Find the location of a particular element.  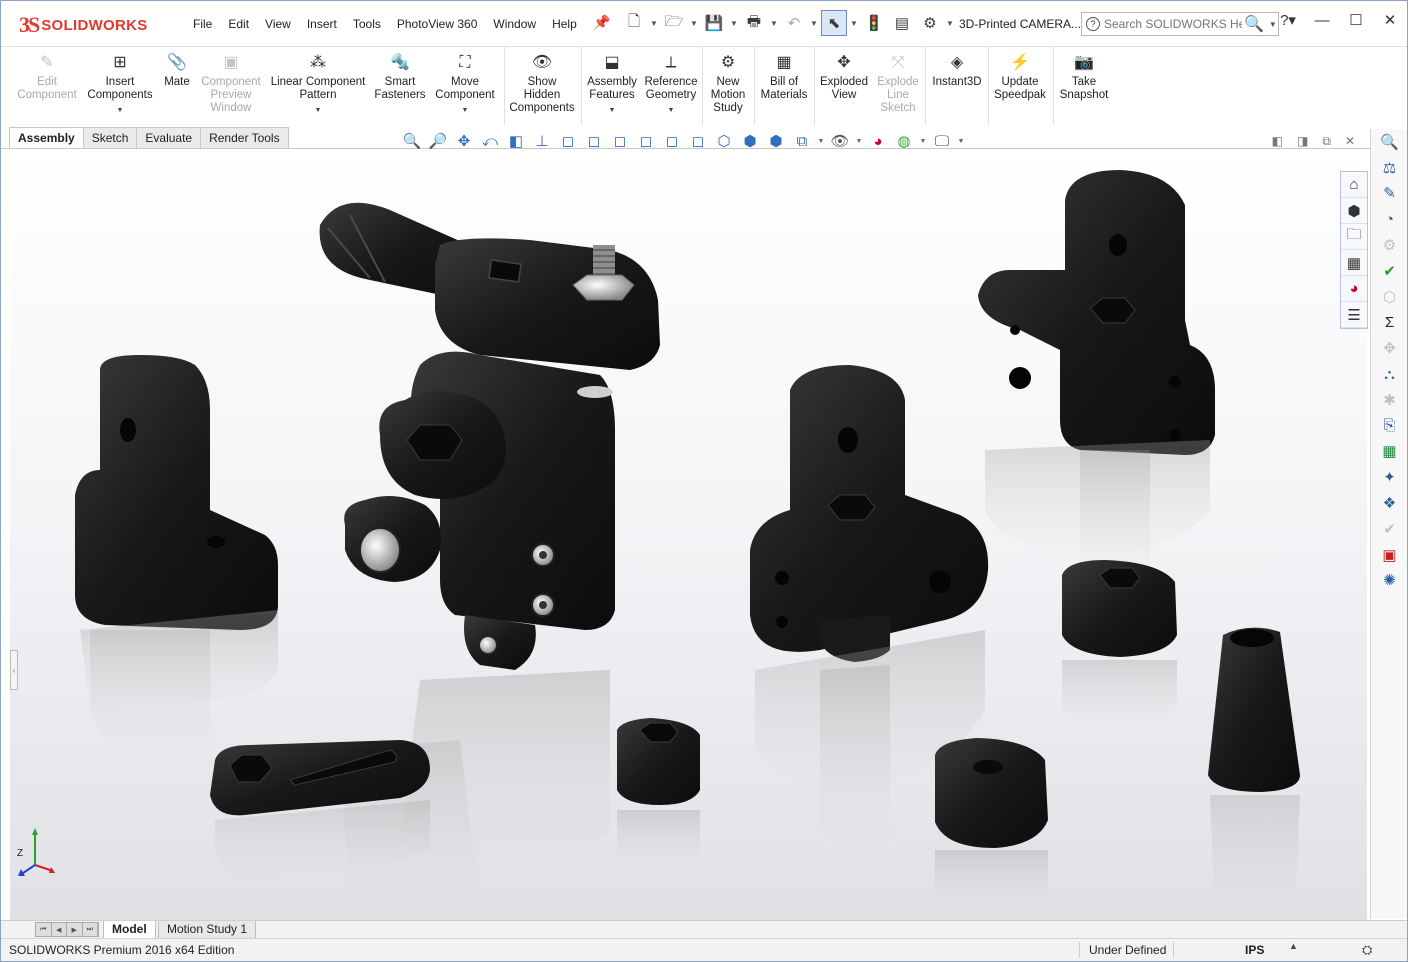

menu-photoview: PhotoView 360 is located at coordinates (437, 24).